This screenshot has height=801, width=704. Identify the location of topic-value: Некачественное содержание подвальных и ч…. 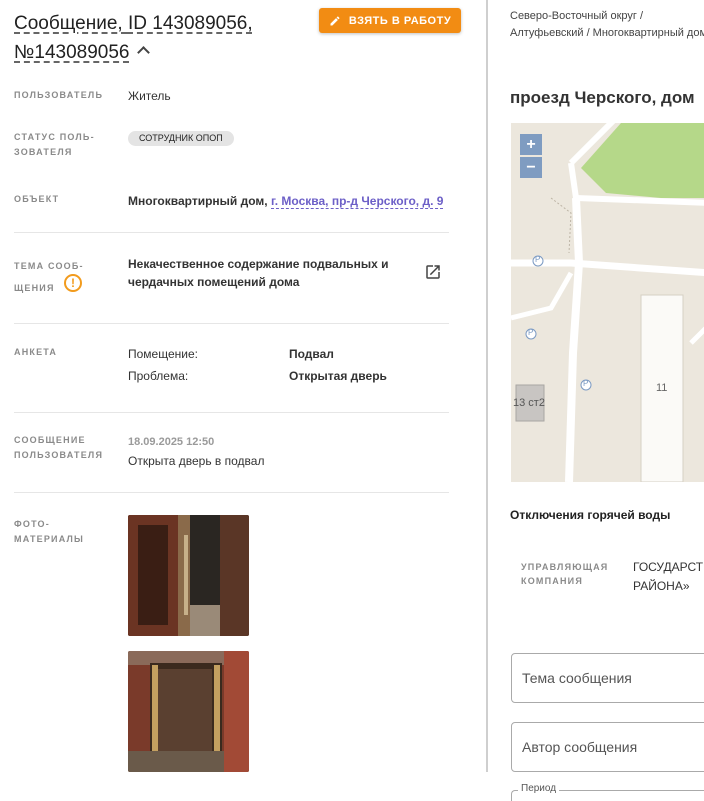
(258, 273).